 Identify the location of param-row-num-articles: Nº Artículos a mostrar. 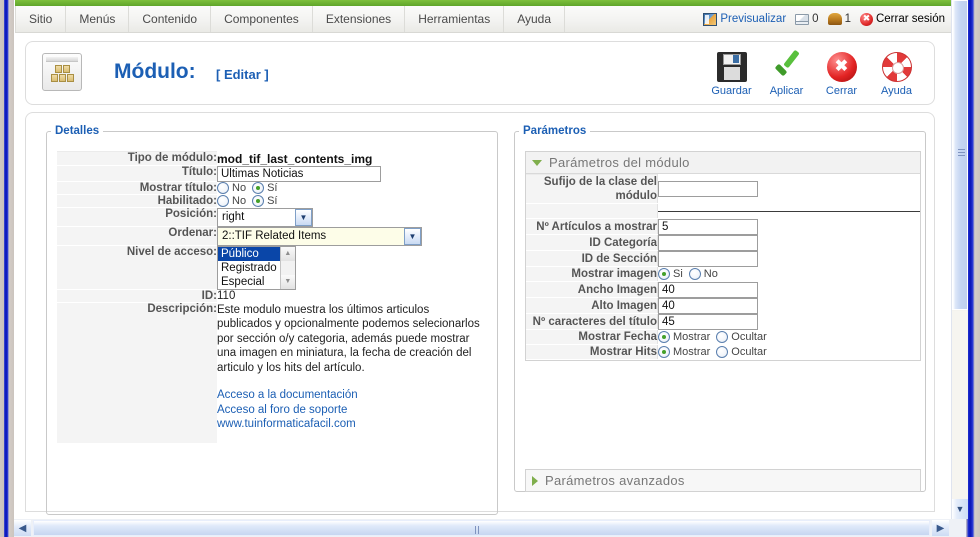
(723, 226).